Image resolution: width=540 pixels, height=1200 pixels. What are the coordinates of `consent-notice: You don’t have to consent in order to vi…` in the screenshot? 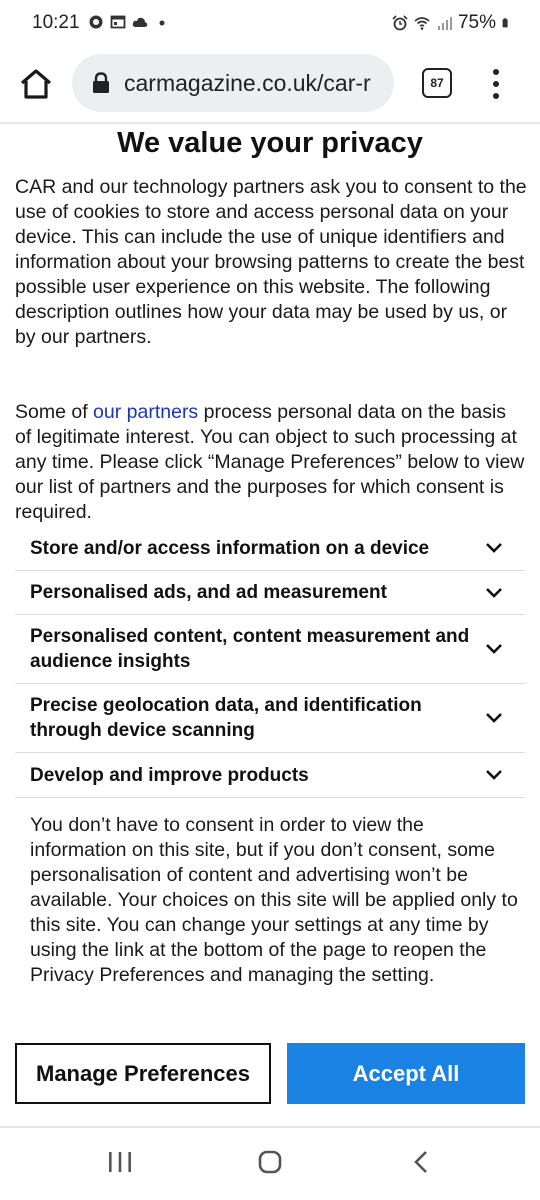 It's located at (274, 900).